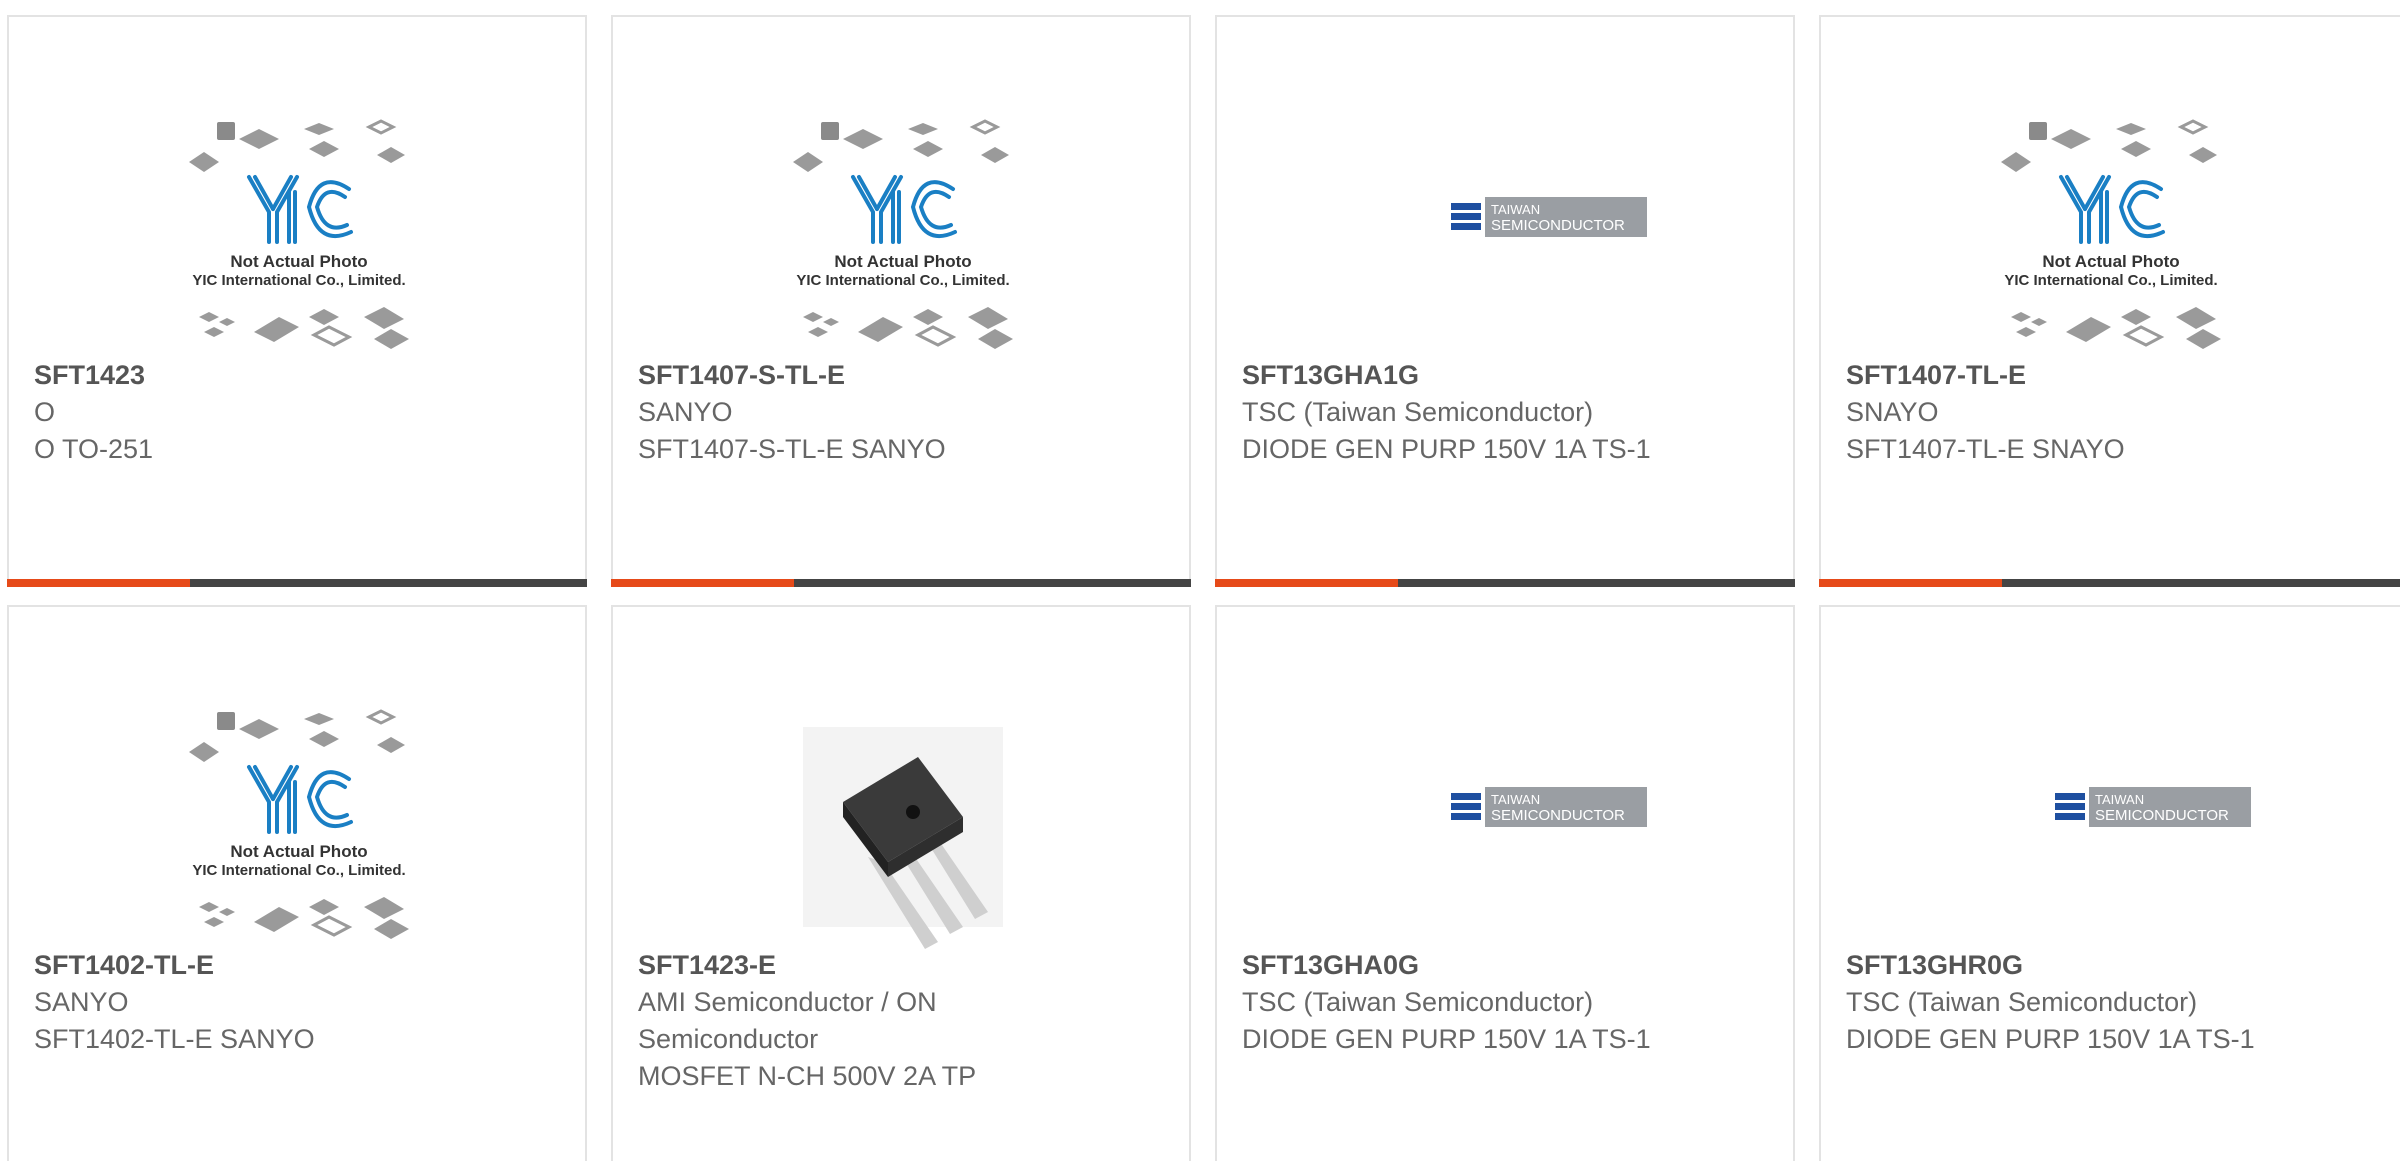 Image resolution: width=2400 pixels, height=1161 pixels. What do you see at coordinates (1892, 412) in the screenshot?
I see `manufacturer: SNAYO` at bounding box center [1892, 412].